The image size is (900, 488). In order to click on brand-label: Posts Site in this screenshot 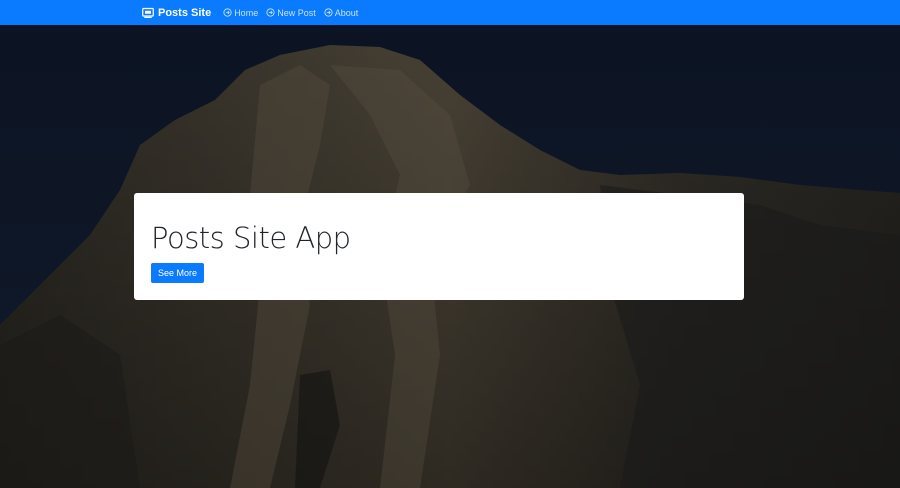, I will do `click(185, 12)`.